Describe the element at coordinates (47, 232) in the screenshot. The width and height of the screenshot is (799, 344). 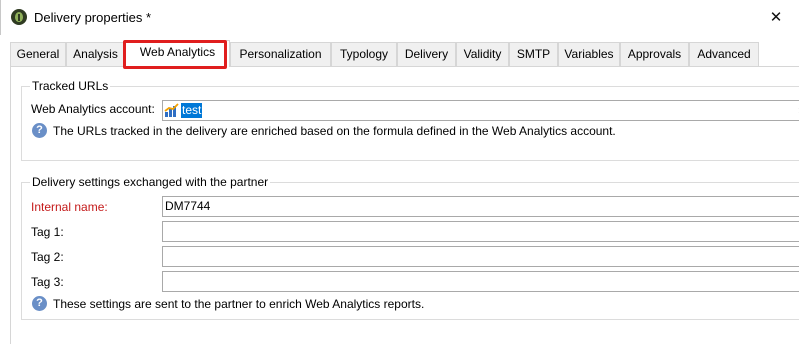
I see `tag1-label: Tag 1:` at that location.